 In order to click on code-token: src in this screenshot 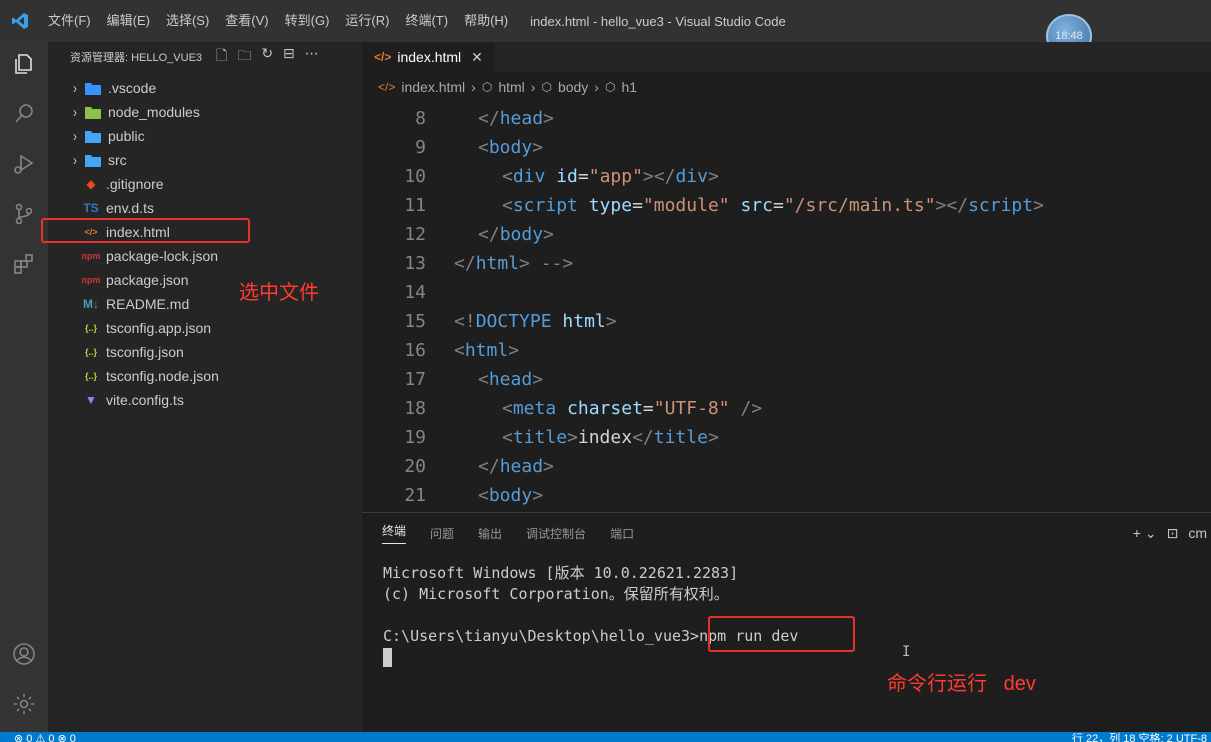, I will do `click(756, 205)`.